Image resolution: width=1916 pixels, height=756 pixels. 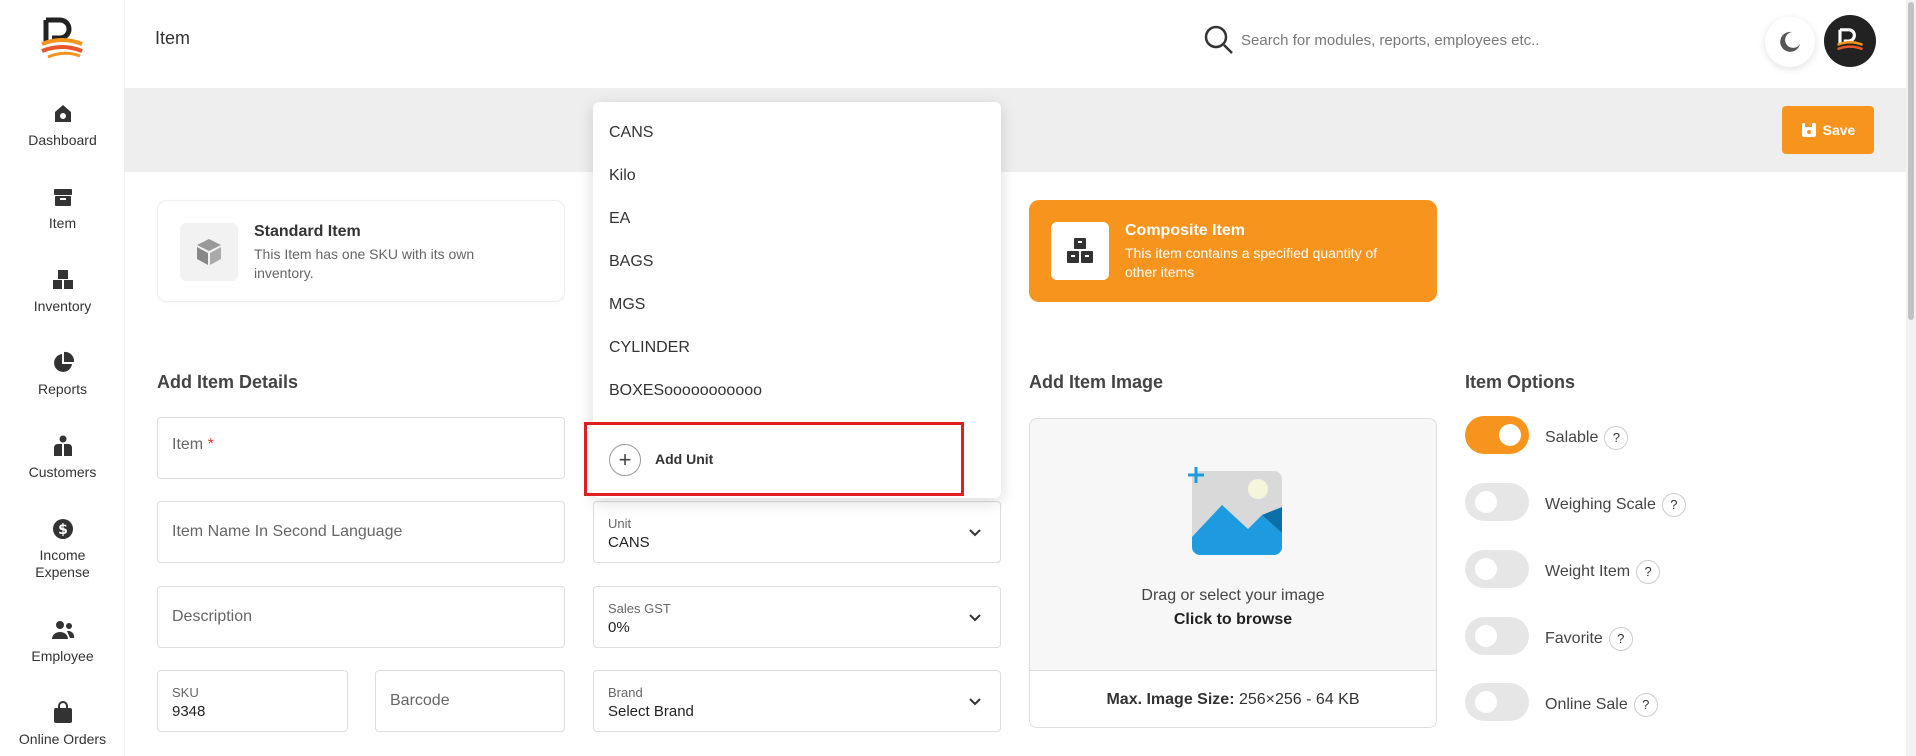 What do you see at coordinates (1497, 502) in the screenshot?
I see `weighing-scale-toggle` at bounding box center [1497, 502].